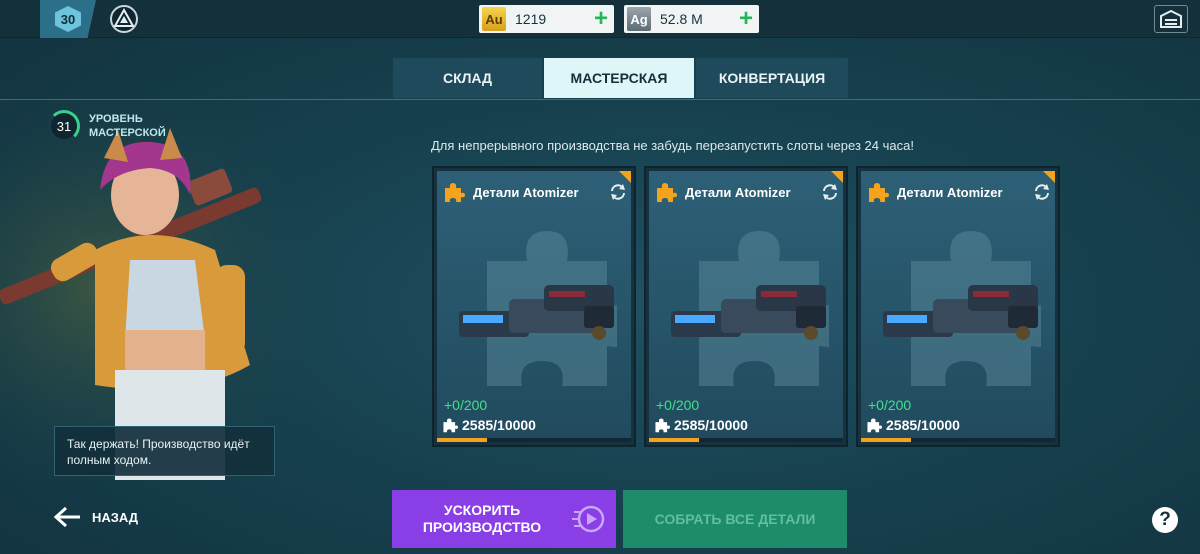 The image size is (1200, 554). What do you see at coordinates (124, 19) in the screenshot?
I see `rank-emblem-icon` at bounding box center [124, 19].